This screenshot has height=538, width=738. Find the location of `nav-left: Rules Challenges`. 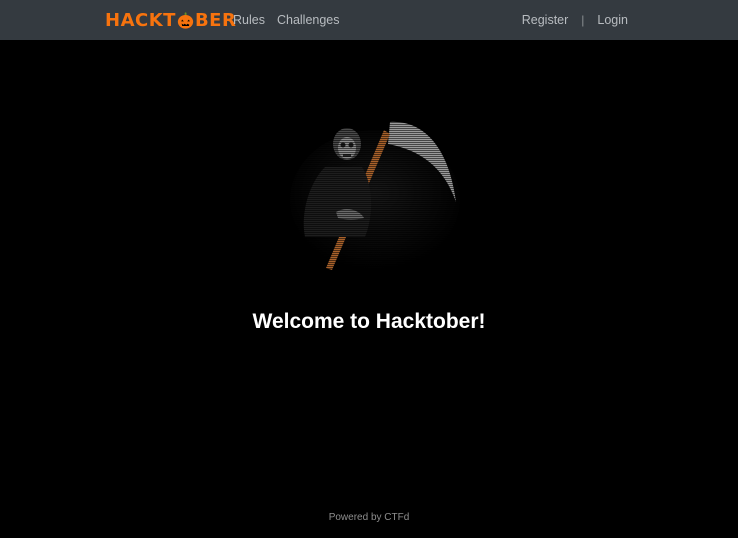

nav-left: Rules Challenges is located at coordinates (286, 20).